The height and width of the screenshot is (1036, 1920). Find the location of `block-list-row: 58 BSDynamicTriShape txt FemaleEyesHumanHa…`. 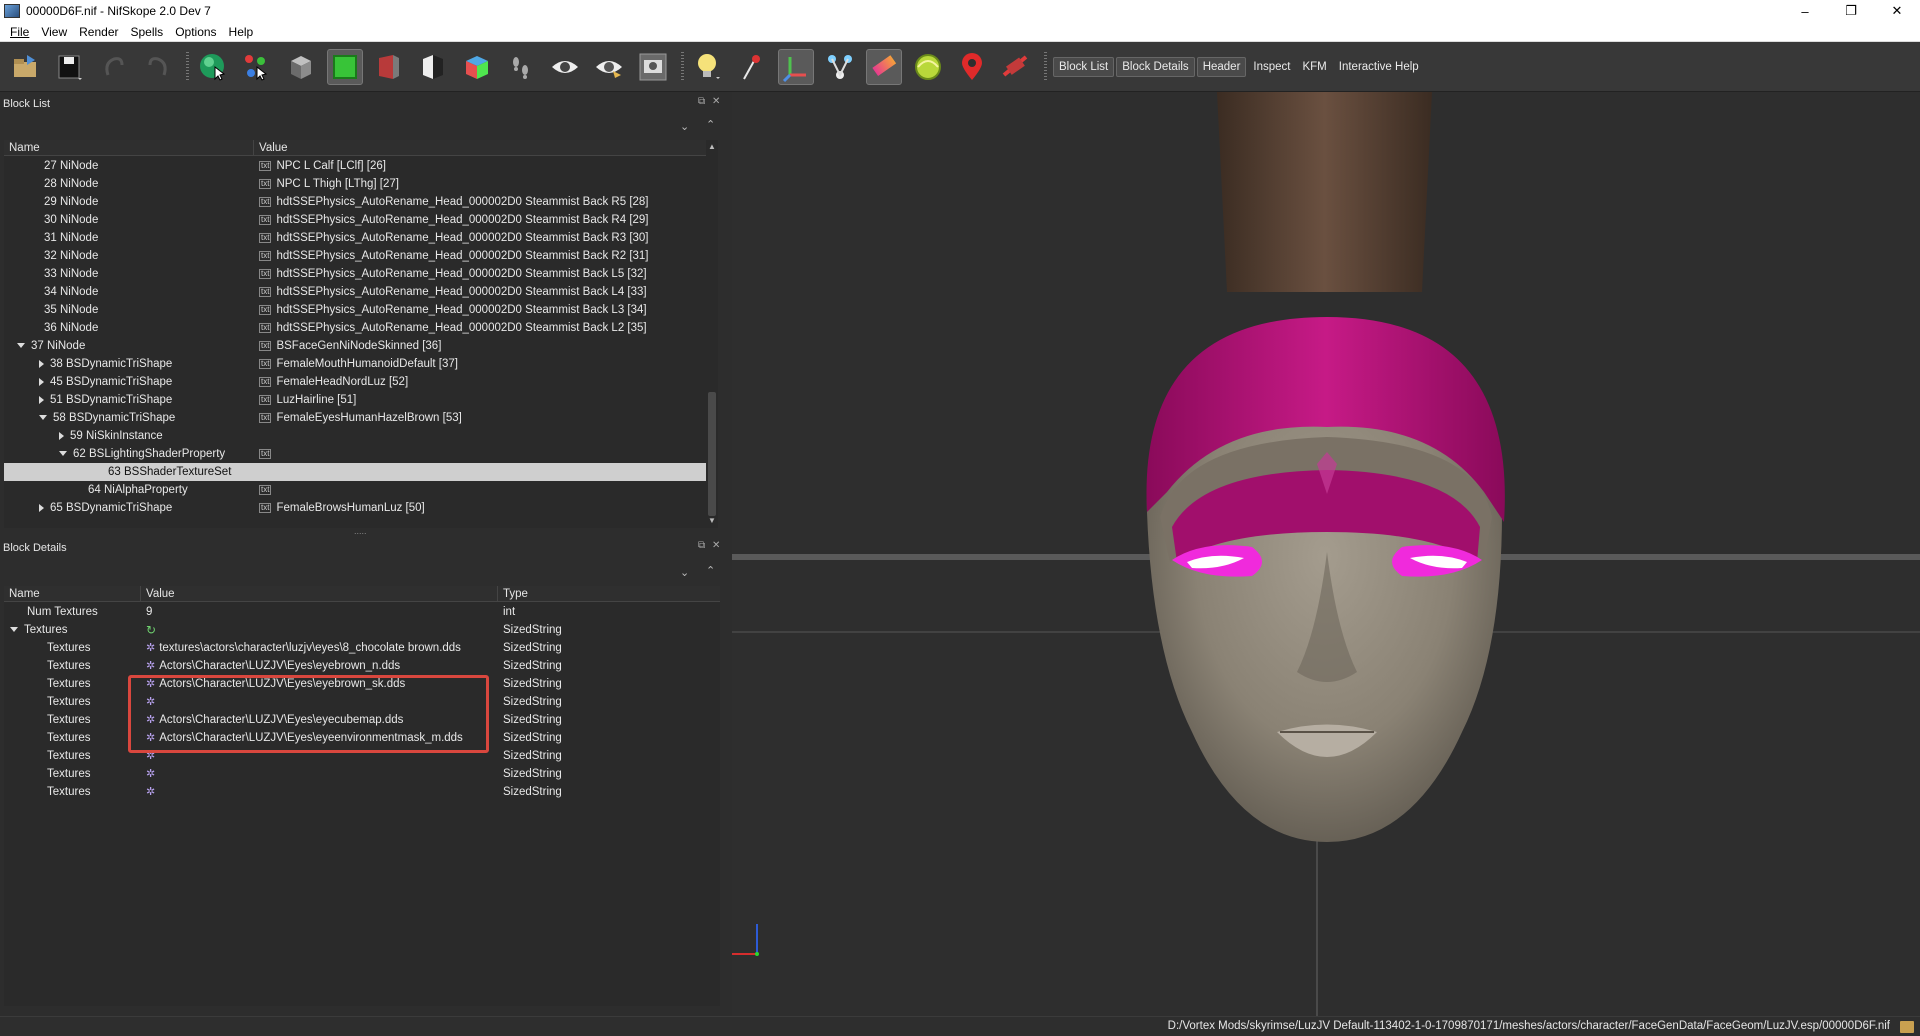

block-list-row: 58 BSDynamicTriShape txt FemaleEyesHumanHa… is located at coordinates (355, 418).